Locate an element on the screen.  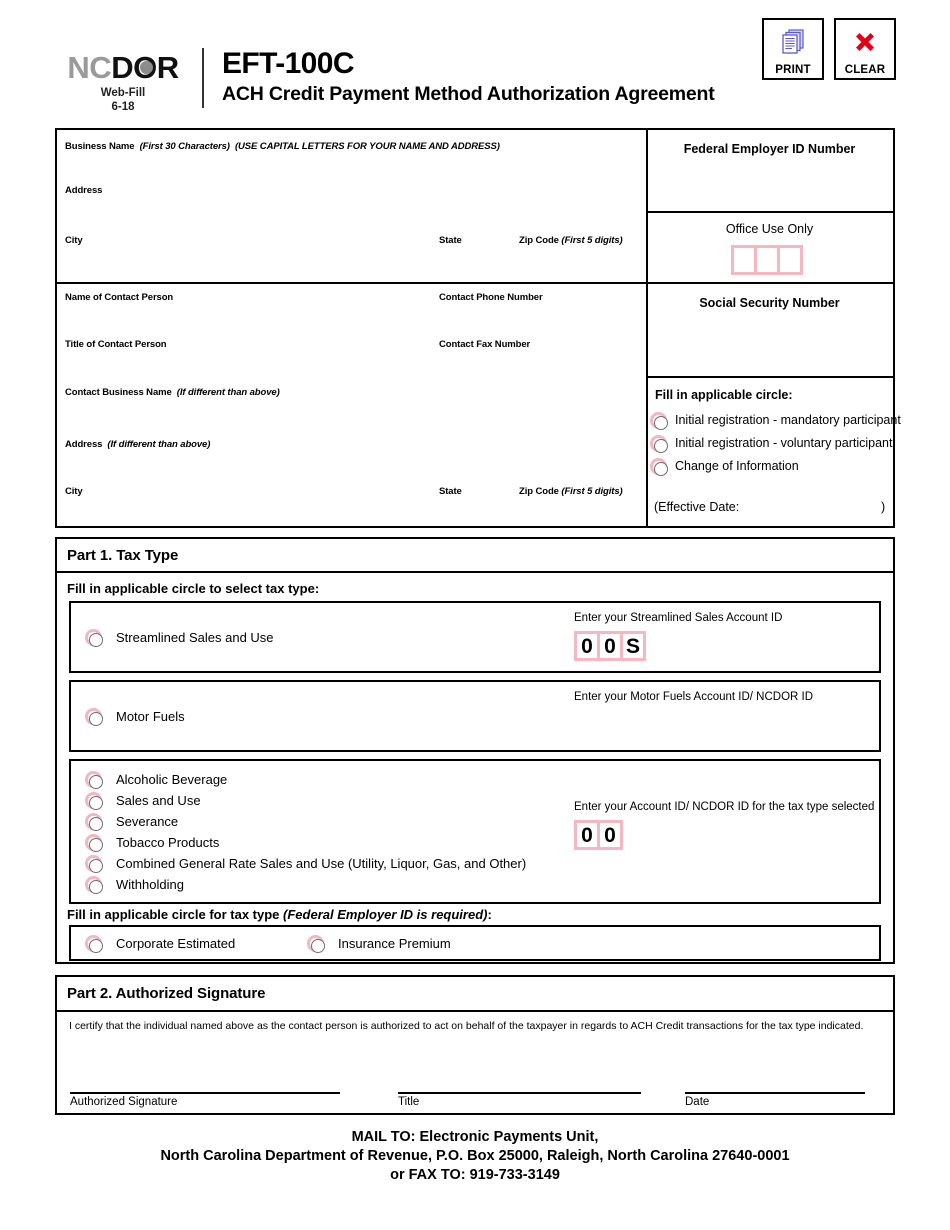
tax-type-option-label: Sales and Use is located at coordinates (158, 800).